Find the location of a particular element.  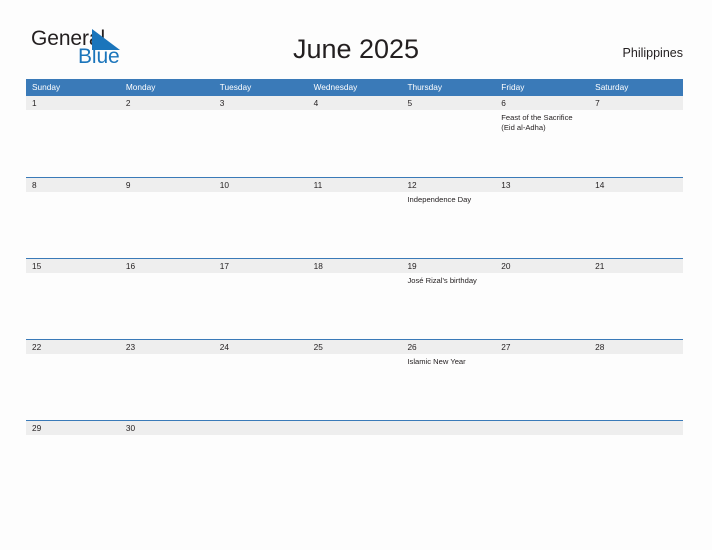

day-number: 14 is located at coordinates (600, 185).